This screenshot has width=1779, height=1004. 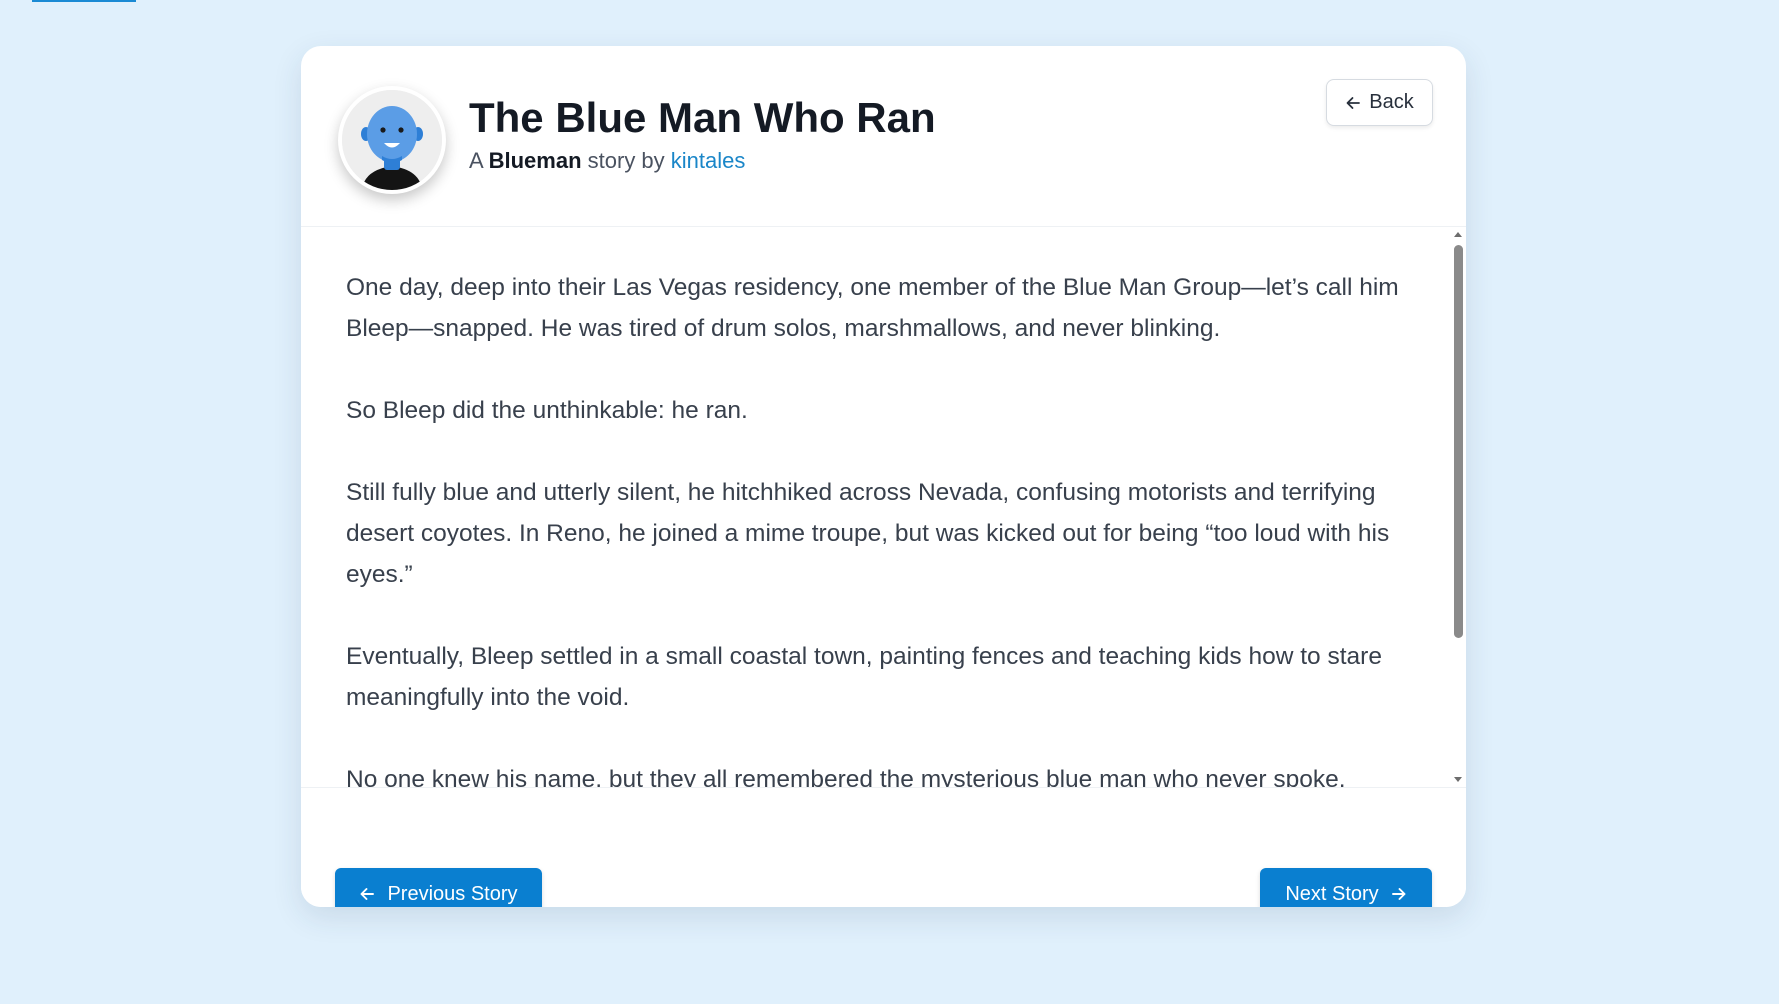 What do you see at coordinates (1458, 234) in the screenshot?
I see `scroll-up-arrow-icon` at bounding box center [1458, 234].